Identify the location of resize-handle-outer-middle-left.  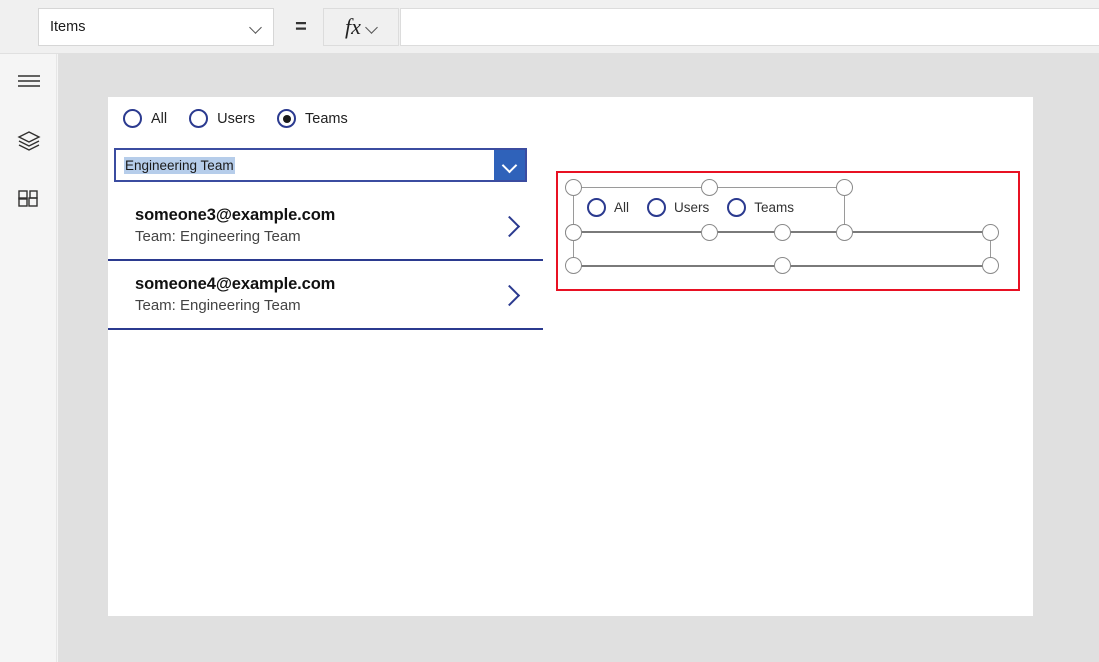
(573, 232).